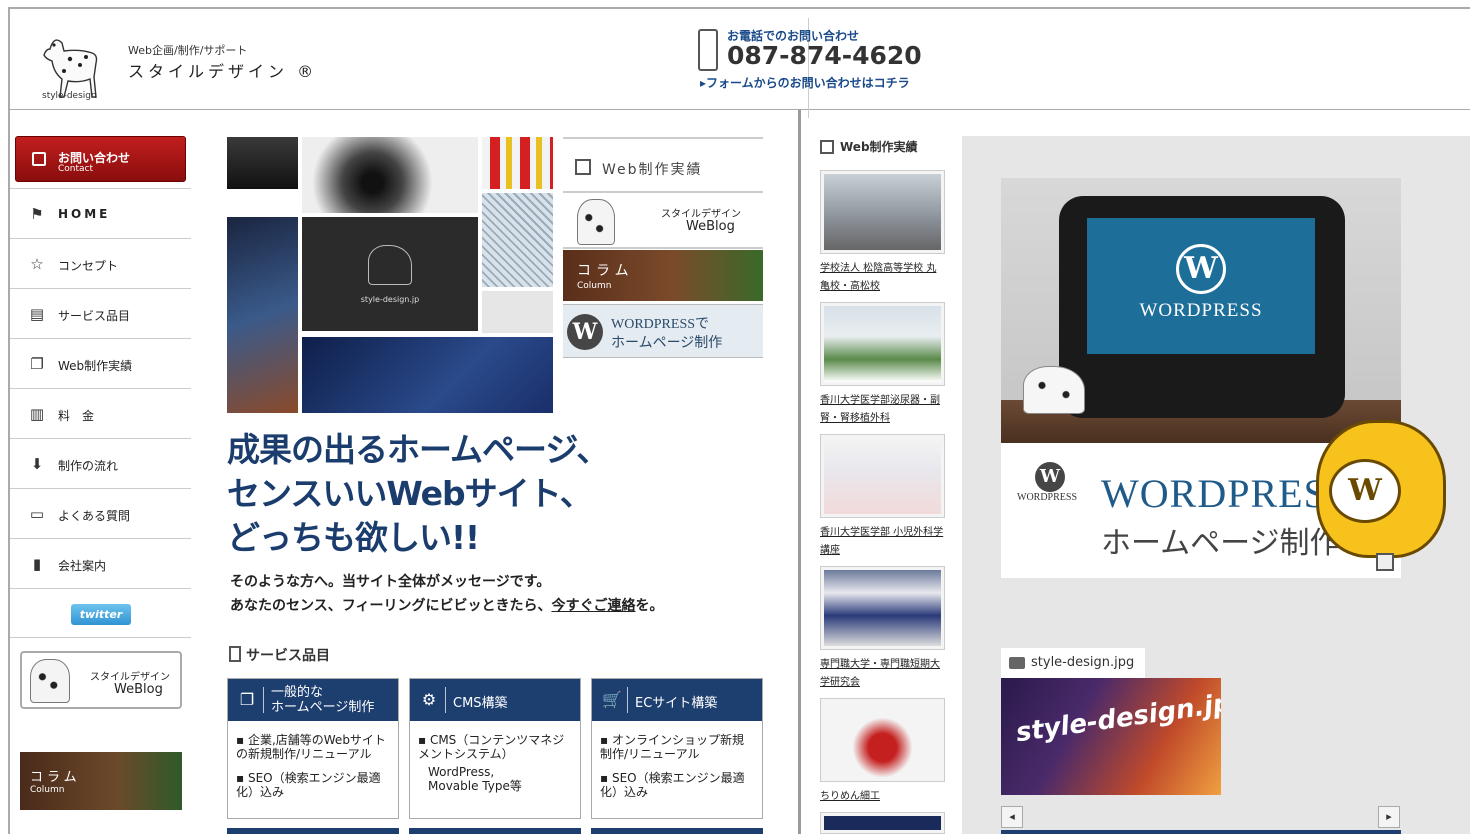  I want to click on work-item: 専門職大学・専門職短期大学研究会, so click(882, 629).